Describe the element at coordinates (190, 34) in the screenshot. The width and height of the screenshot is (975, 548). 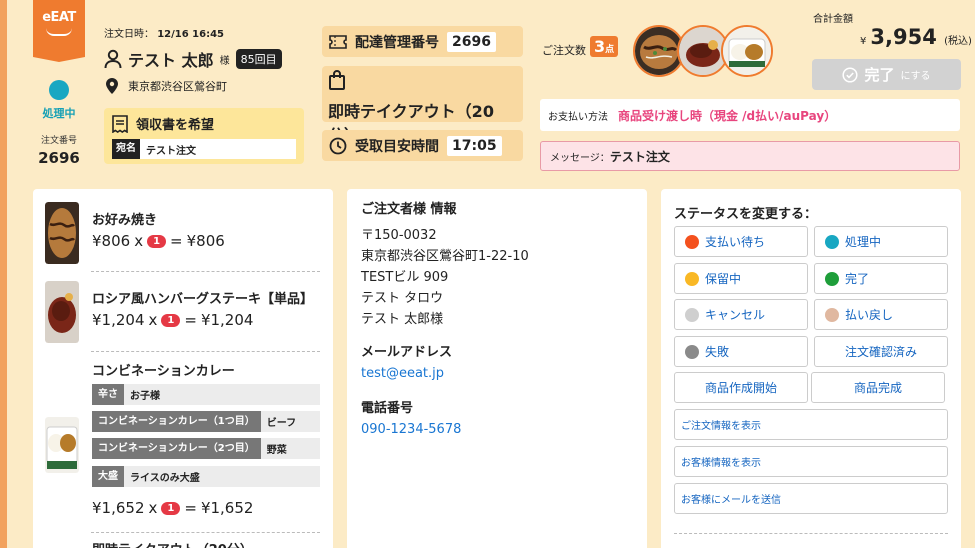
I see `order-date-value: 12/16 16:45` at that location.